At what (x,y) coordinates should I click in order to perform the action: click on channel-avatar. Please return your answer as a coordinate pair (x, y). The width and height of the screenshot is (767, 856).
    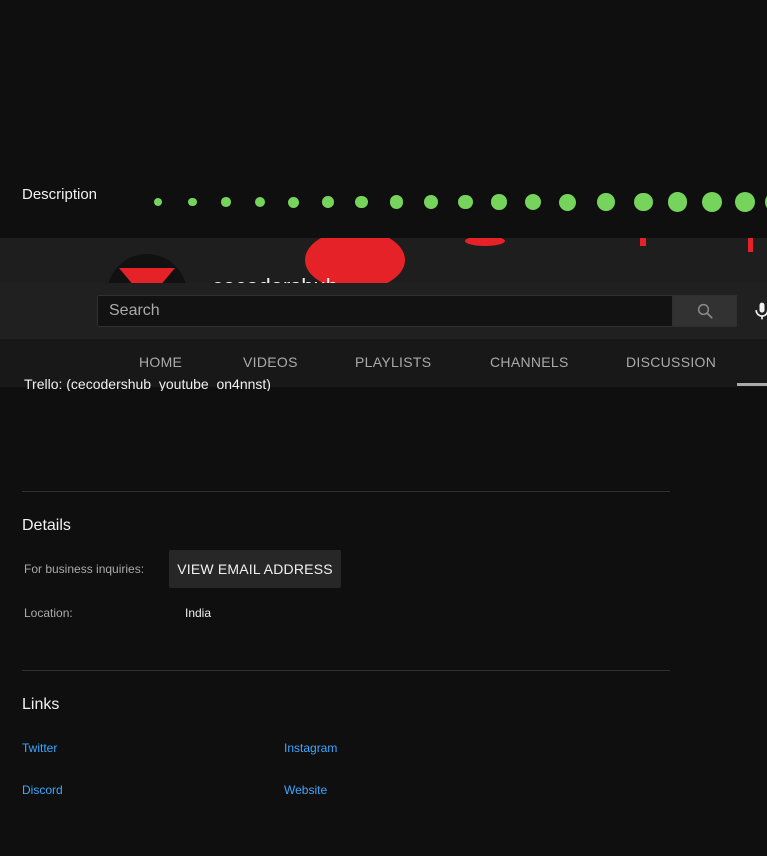
    Looking at the image, I should click on (147, 269).